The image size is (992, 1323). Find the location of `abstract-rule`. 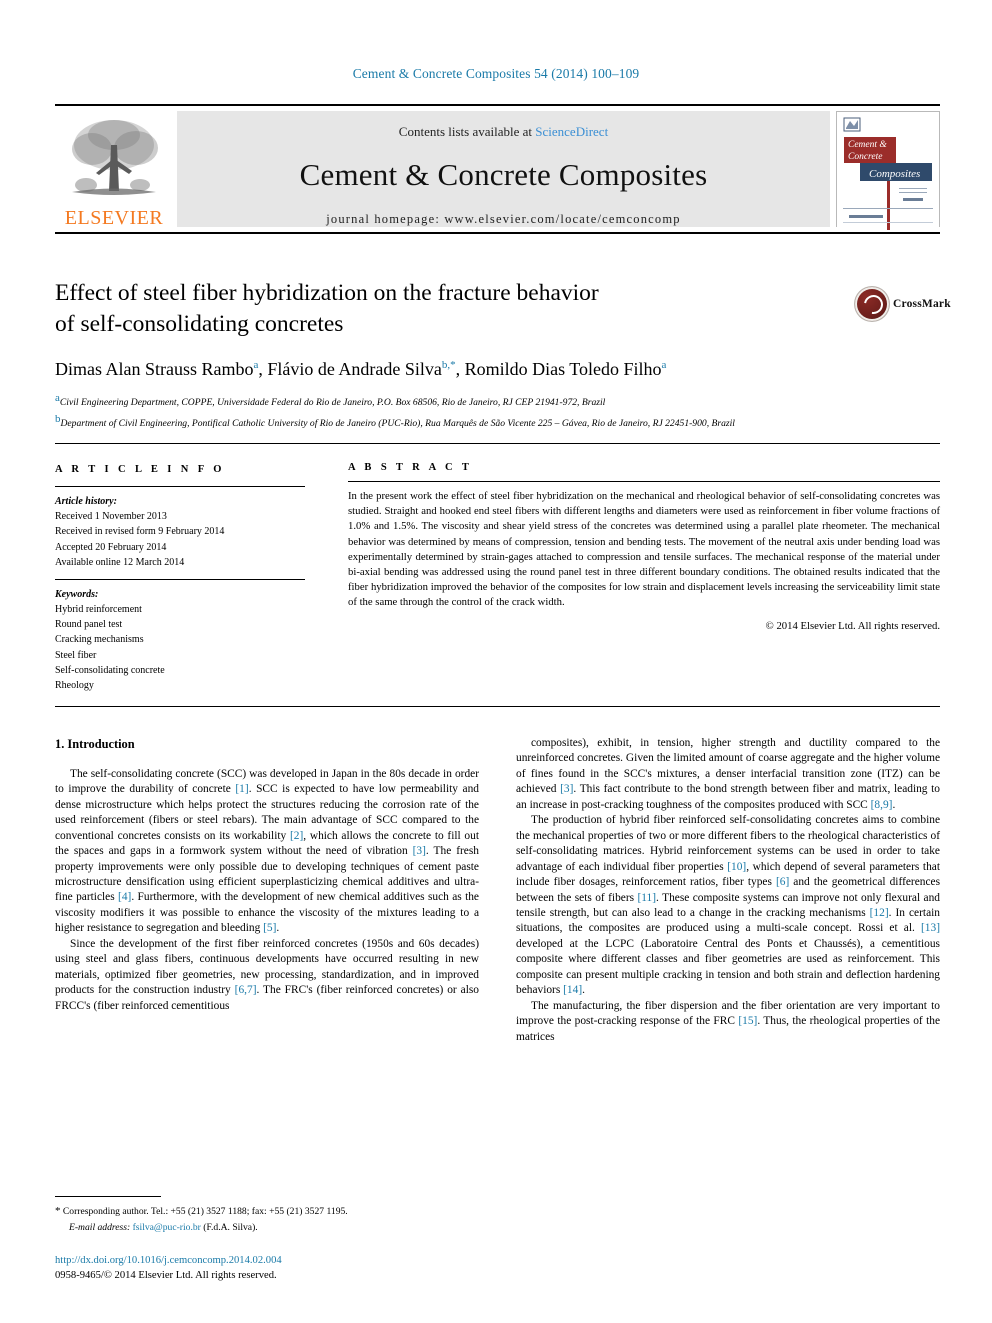

abstract-rule is located at coordinates (644, 481).